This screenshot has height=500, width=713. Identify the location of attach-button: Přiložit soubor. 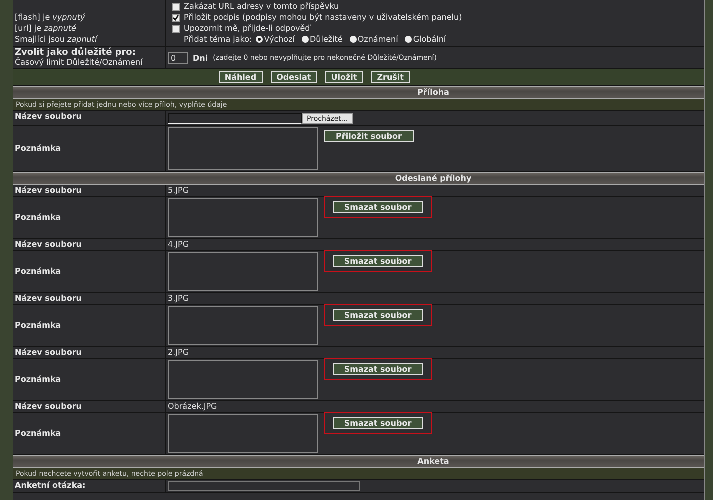
(369, 136).